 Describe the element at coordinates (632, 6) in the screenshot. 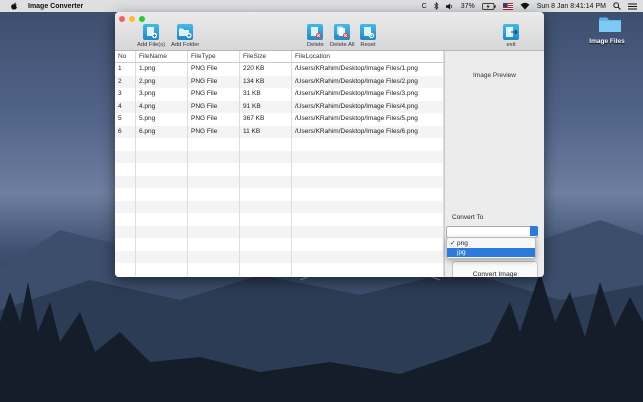

I see `list-icon` at that location.